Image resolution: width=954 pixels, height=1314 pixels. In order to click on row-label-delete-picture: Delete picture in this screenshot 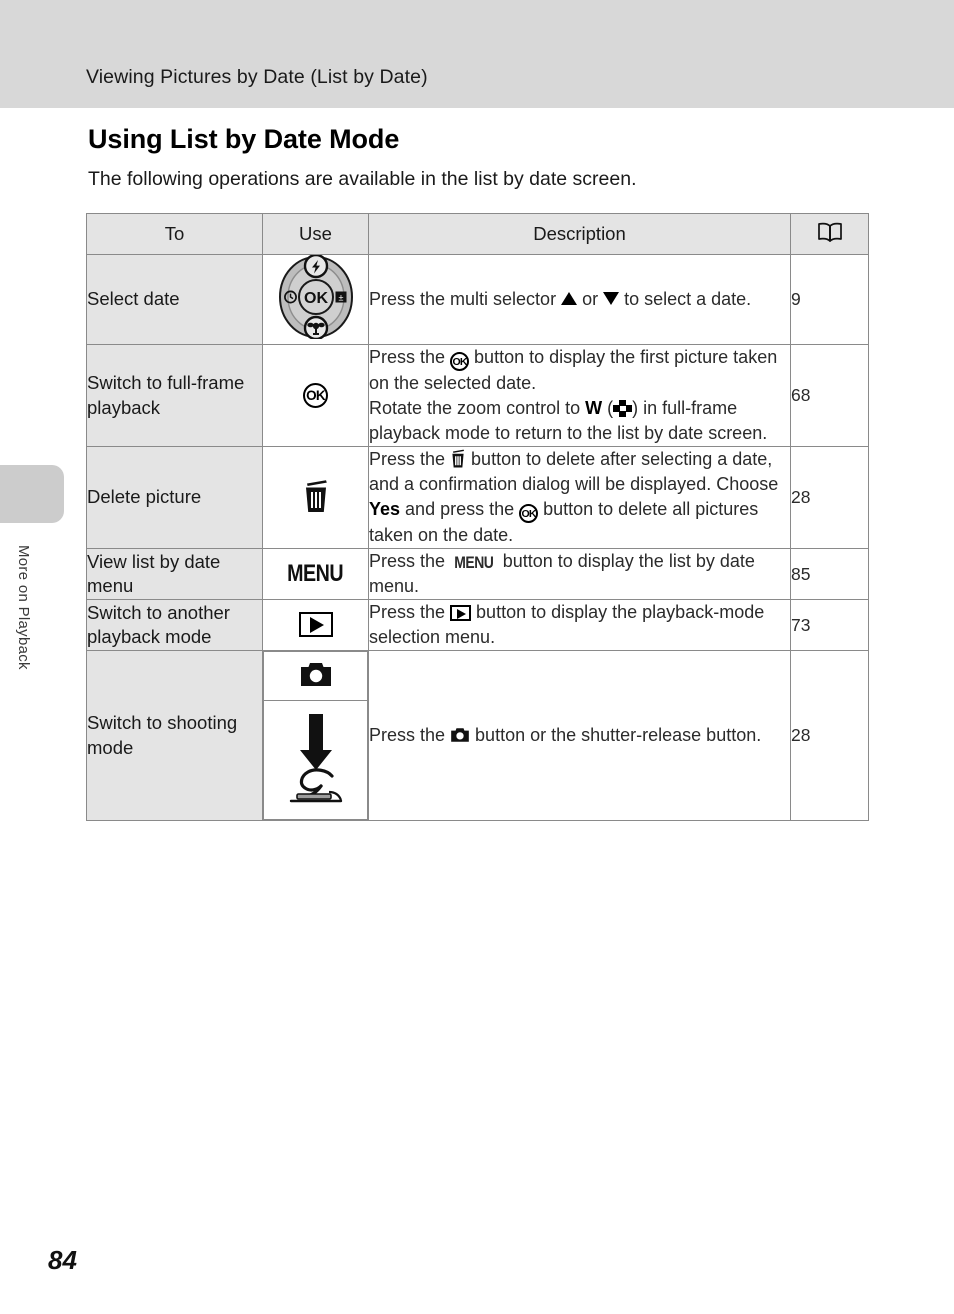, I will do `click(174, 498)`.